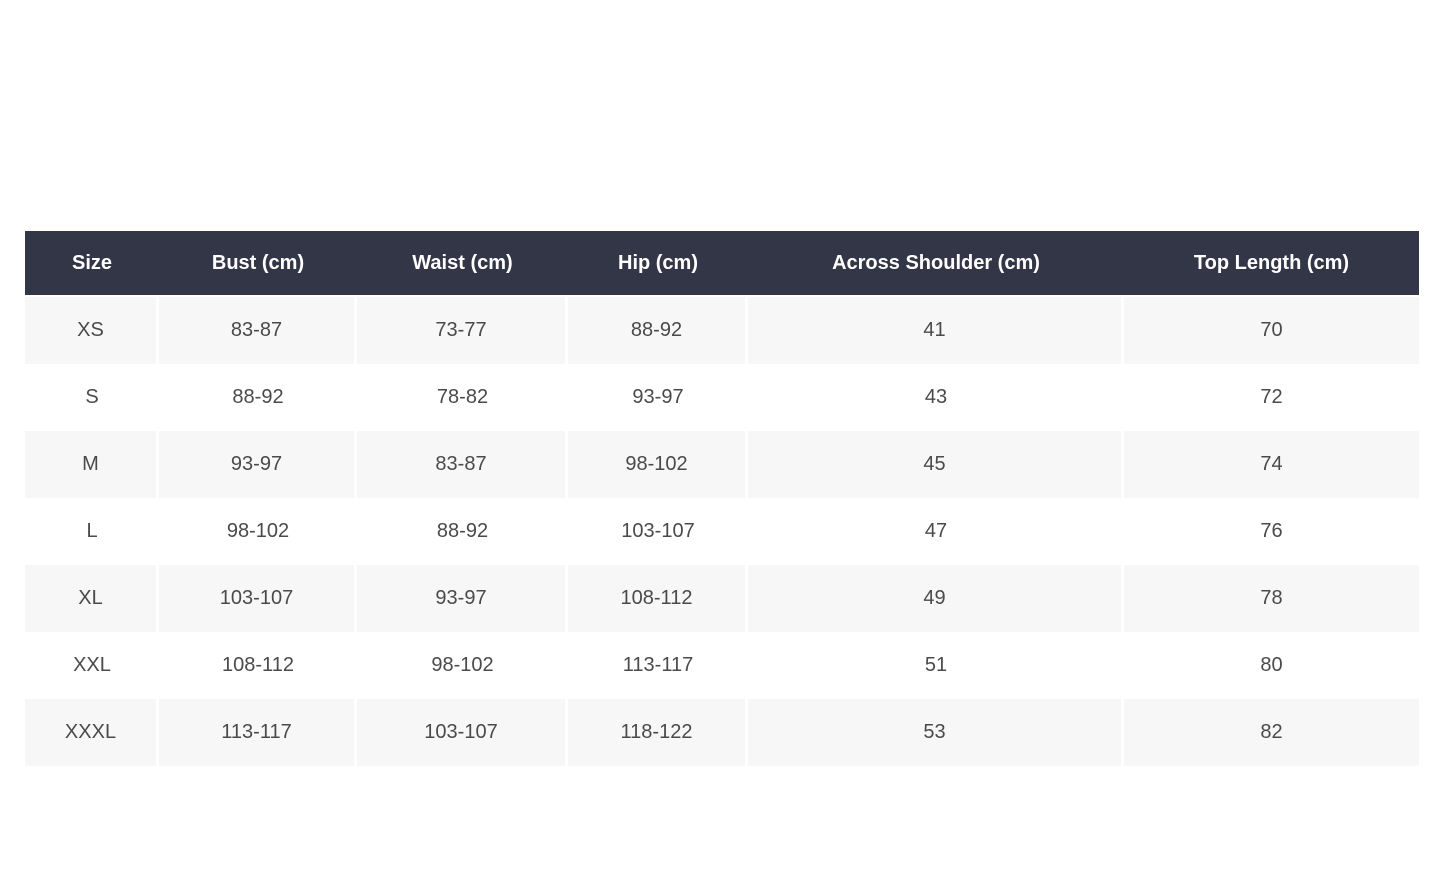  Describe the element at coordinates (658, 665) in the screenshot. I see `cell-hip: 113-117` at that location.